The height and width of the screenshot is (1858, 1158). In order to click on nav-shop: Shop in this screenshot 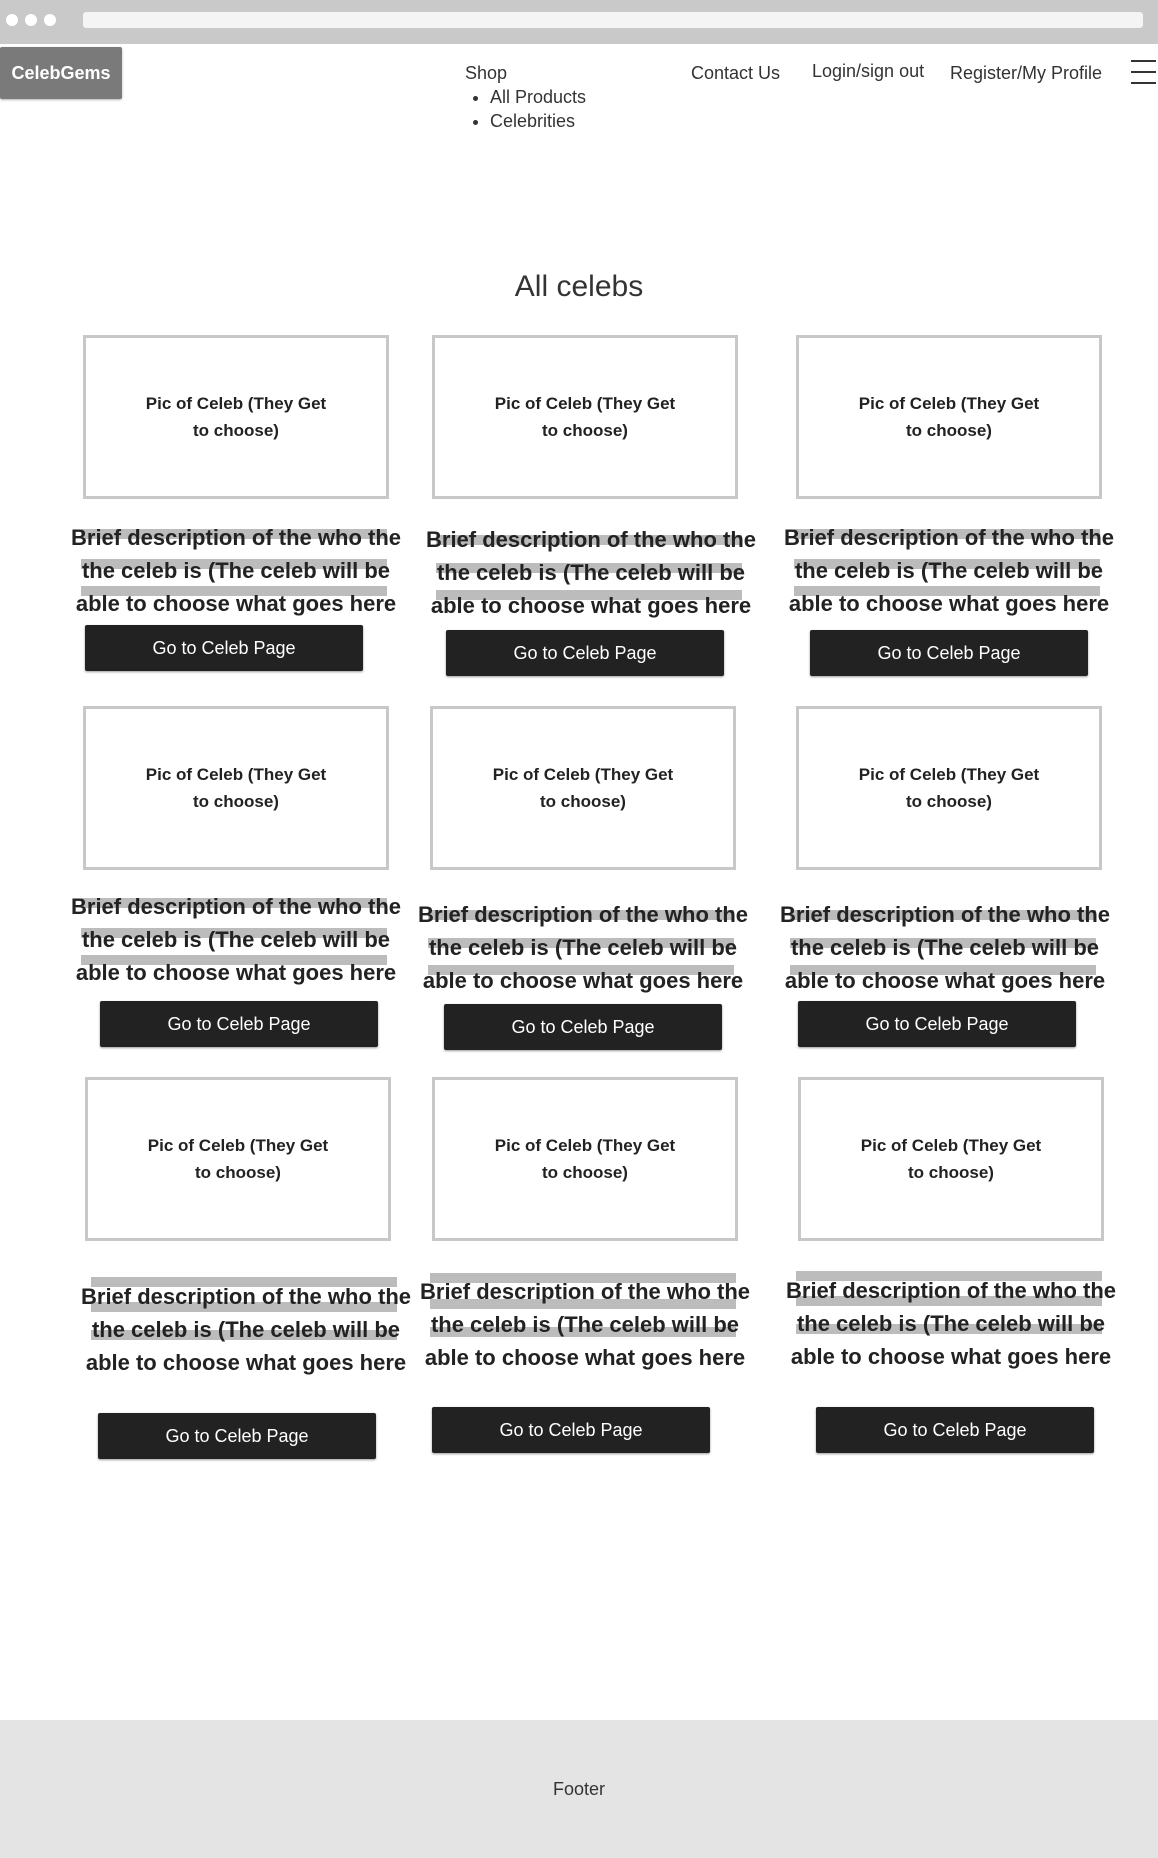, I will do `click(486, 73)`.